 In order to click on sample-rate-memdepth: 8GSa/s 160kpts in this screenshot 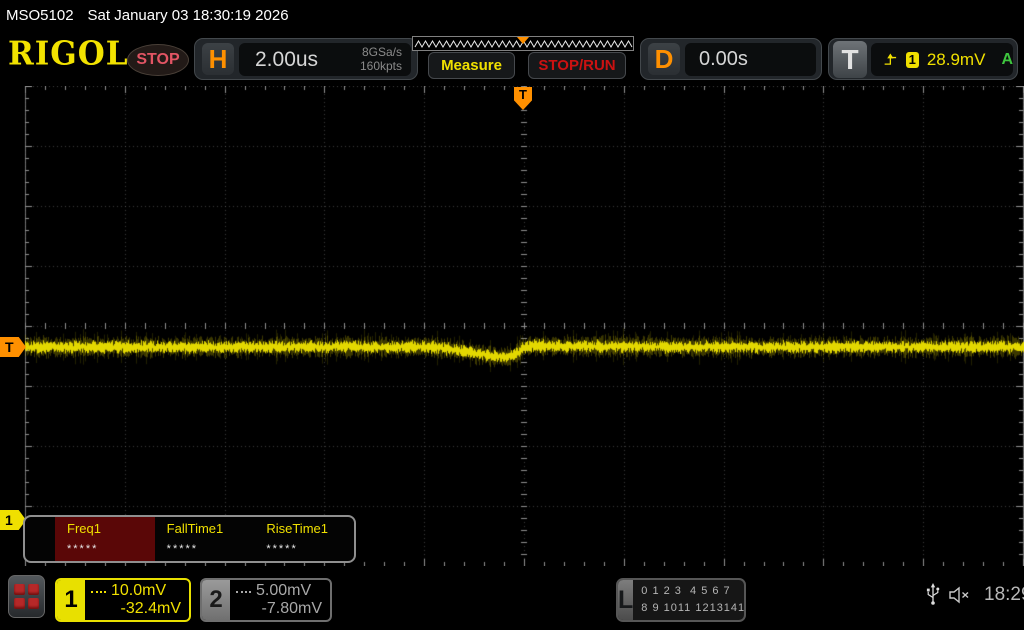, I will do `click(385, 59)`.